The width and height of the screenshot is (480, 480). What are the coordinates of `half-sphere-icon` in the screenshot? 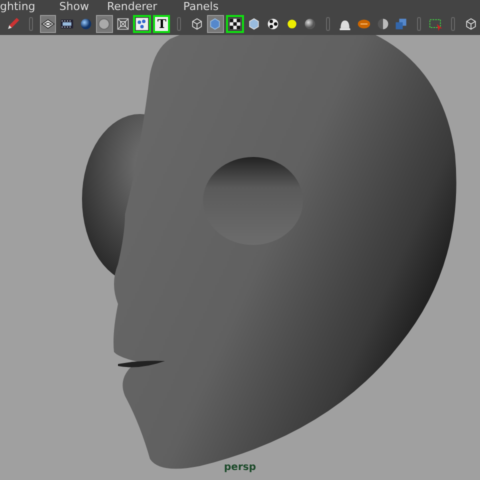 It's located at (383, 24).